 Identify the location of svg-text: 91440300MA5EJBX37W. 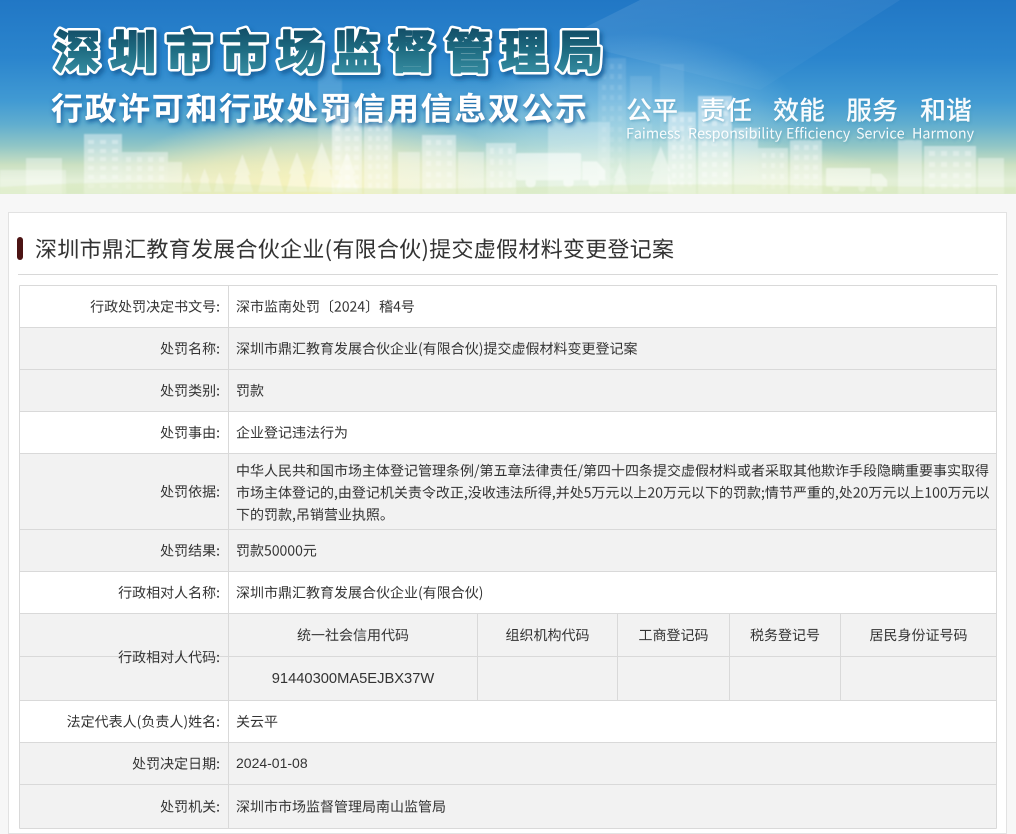
(353, 679).